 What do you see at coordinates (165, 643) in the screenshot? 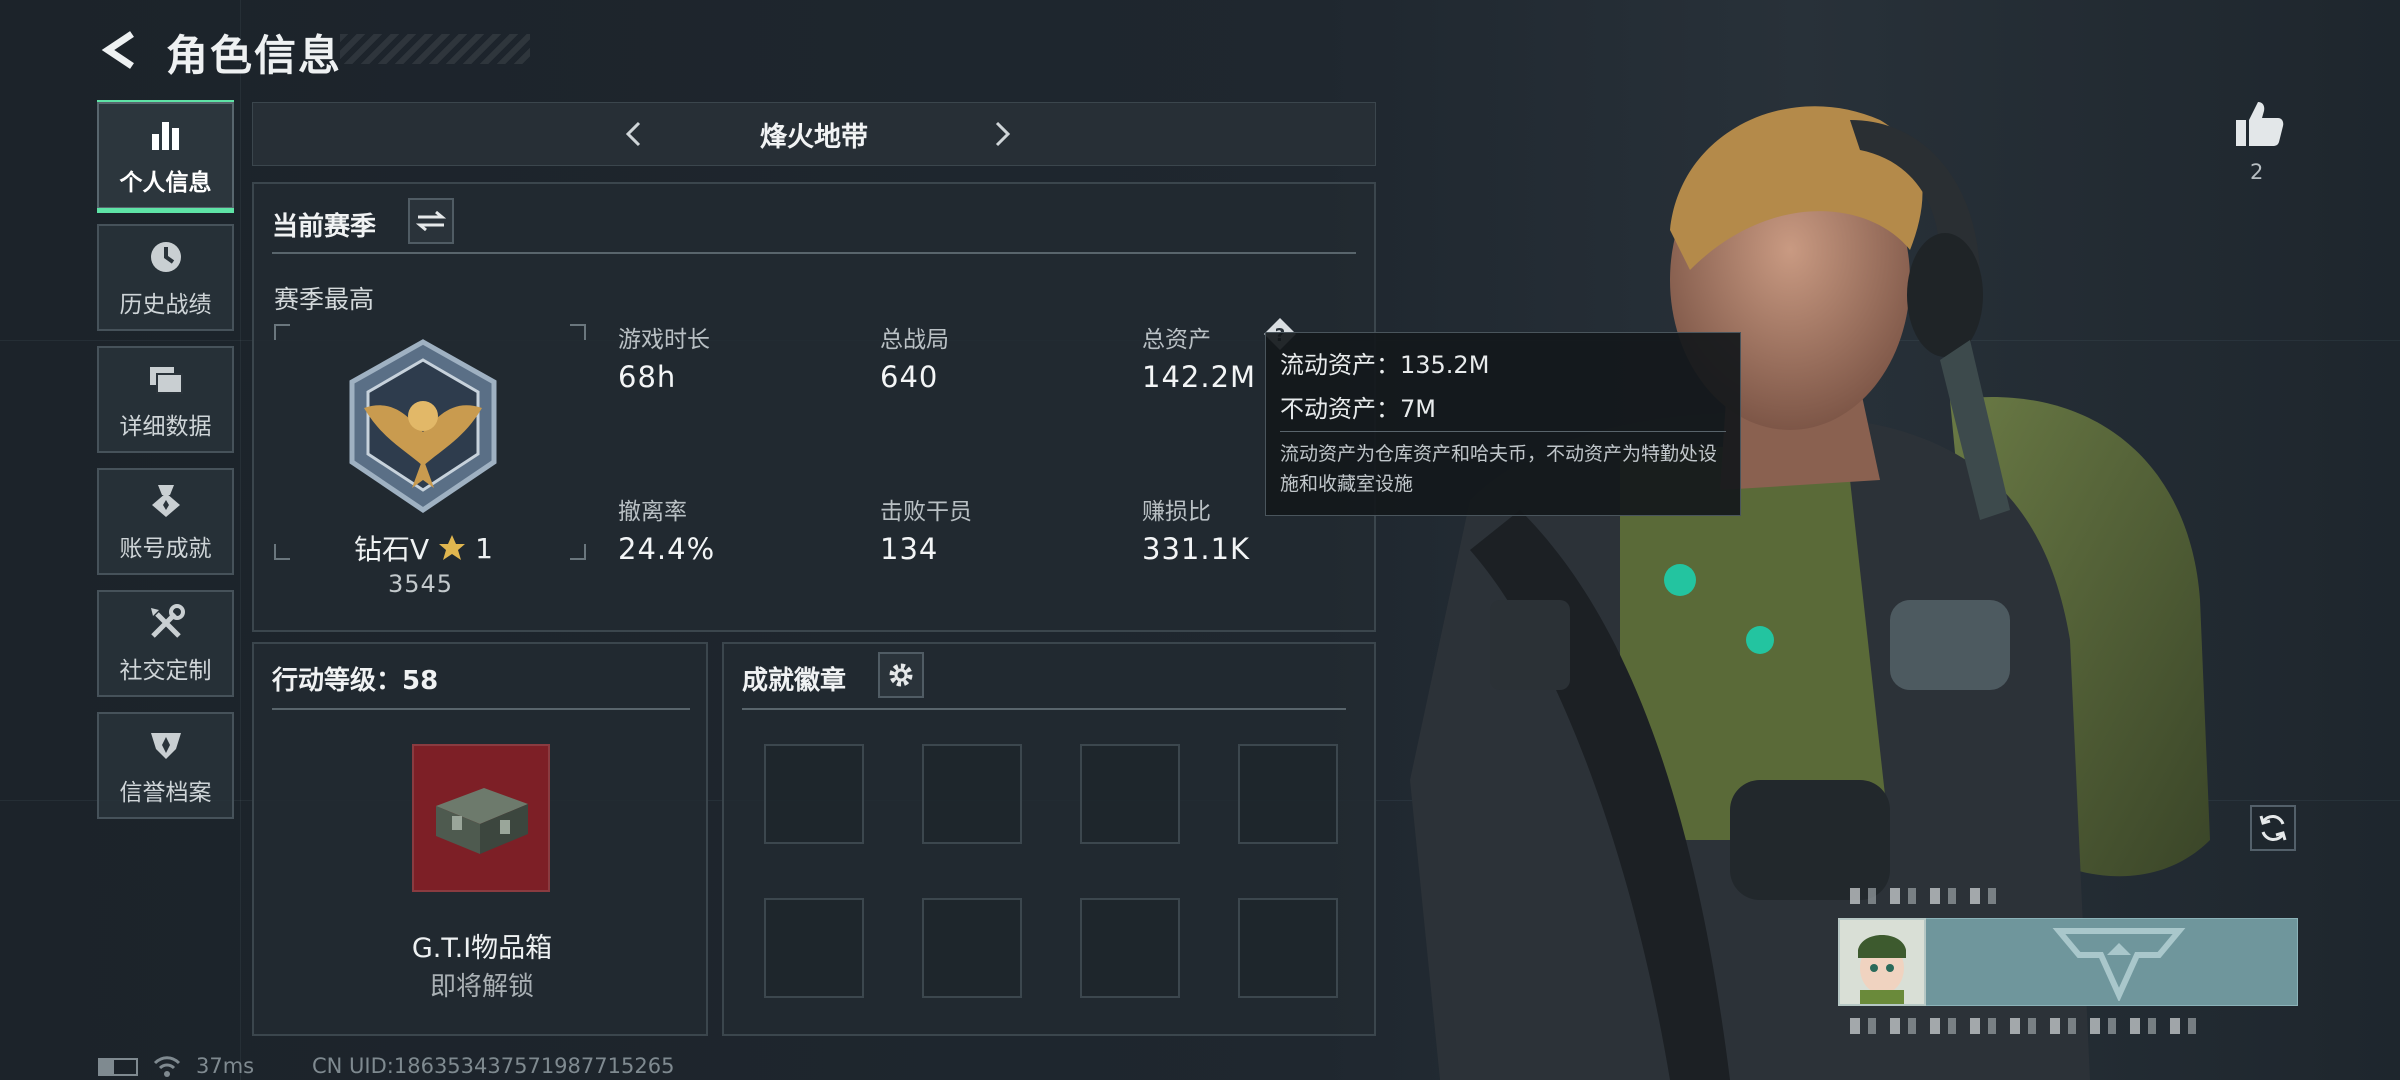
I see `sidebar-item-social-custom: 社交定制` at bounding box center [165, 643].